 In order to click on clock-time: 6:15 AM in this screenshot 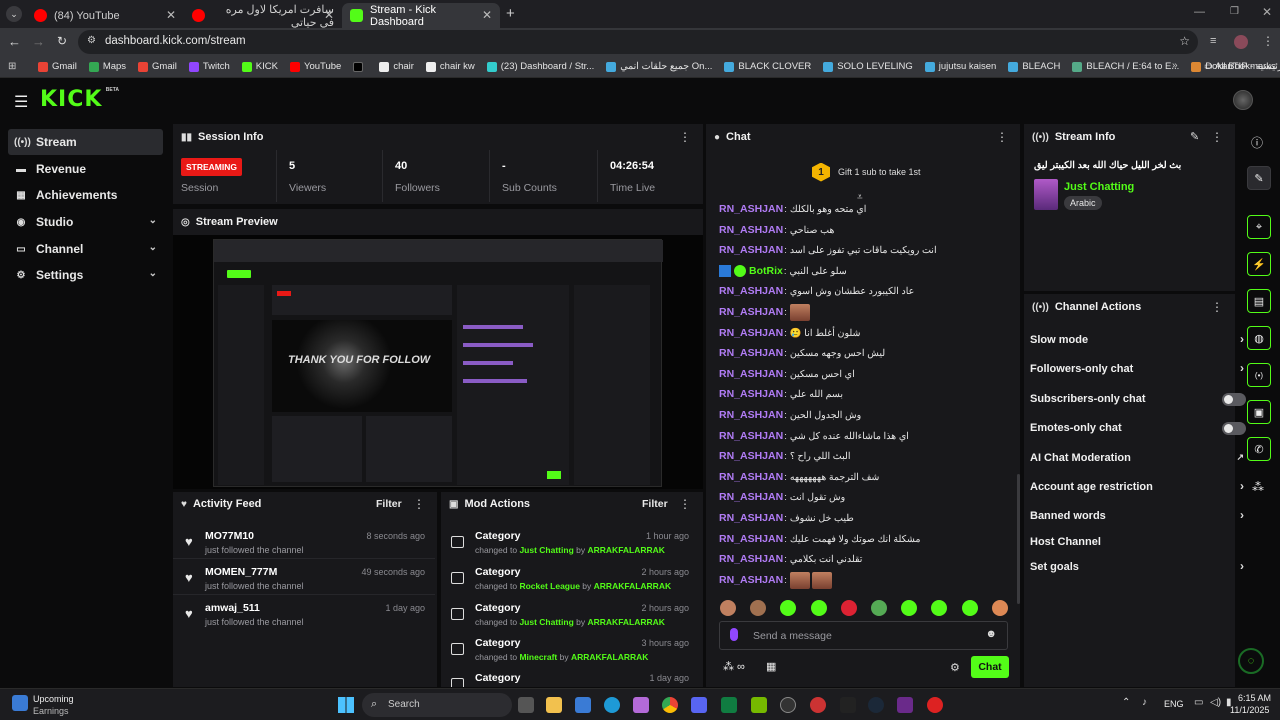, I will do `click(1254, 698)`.